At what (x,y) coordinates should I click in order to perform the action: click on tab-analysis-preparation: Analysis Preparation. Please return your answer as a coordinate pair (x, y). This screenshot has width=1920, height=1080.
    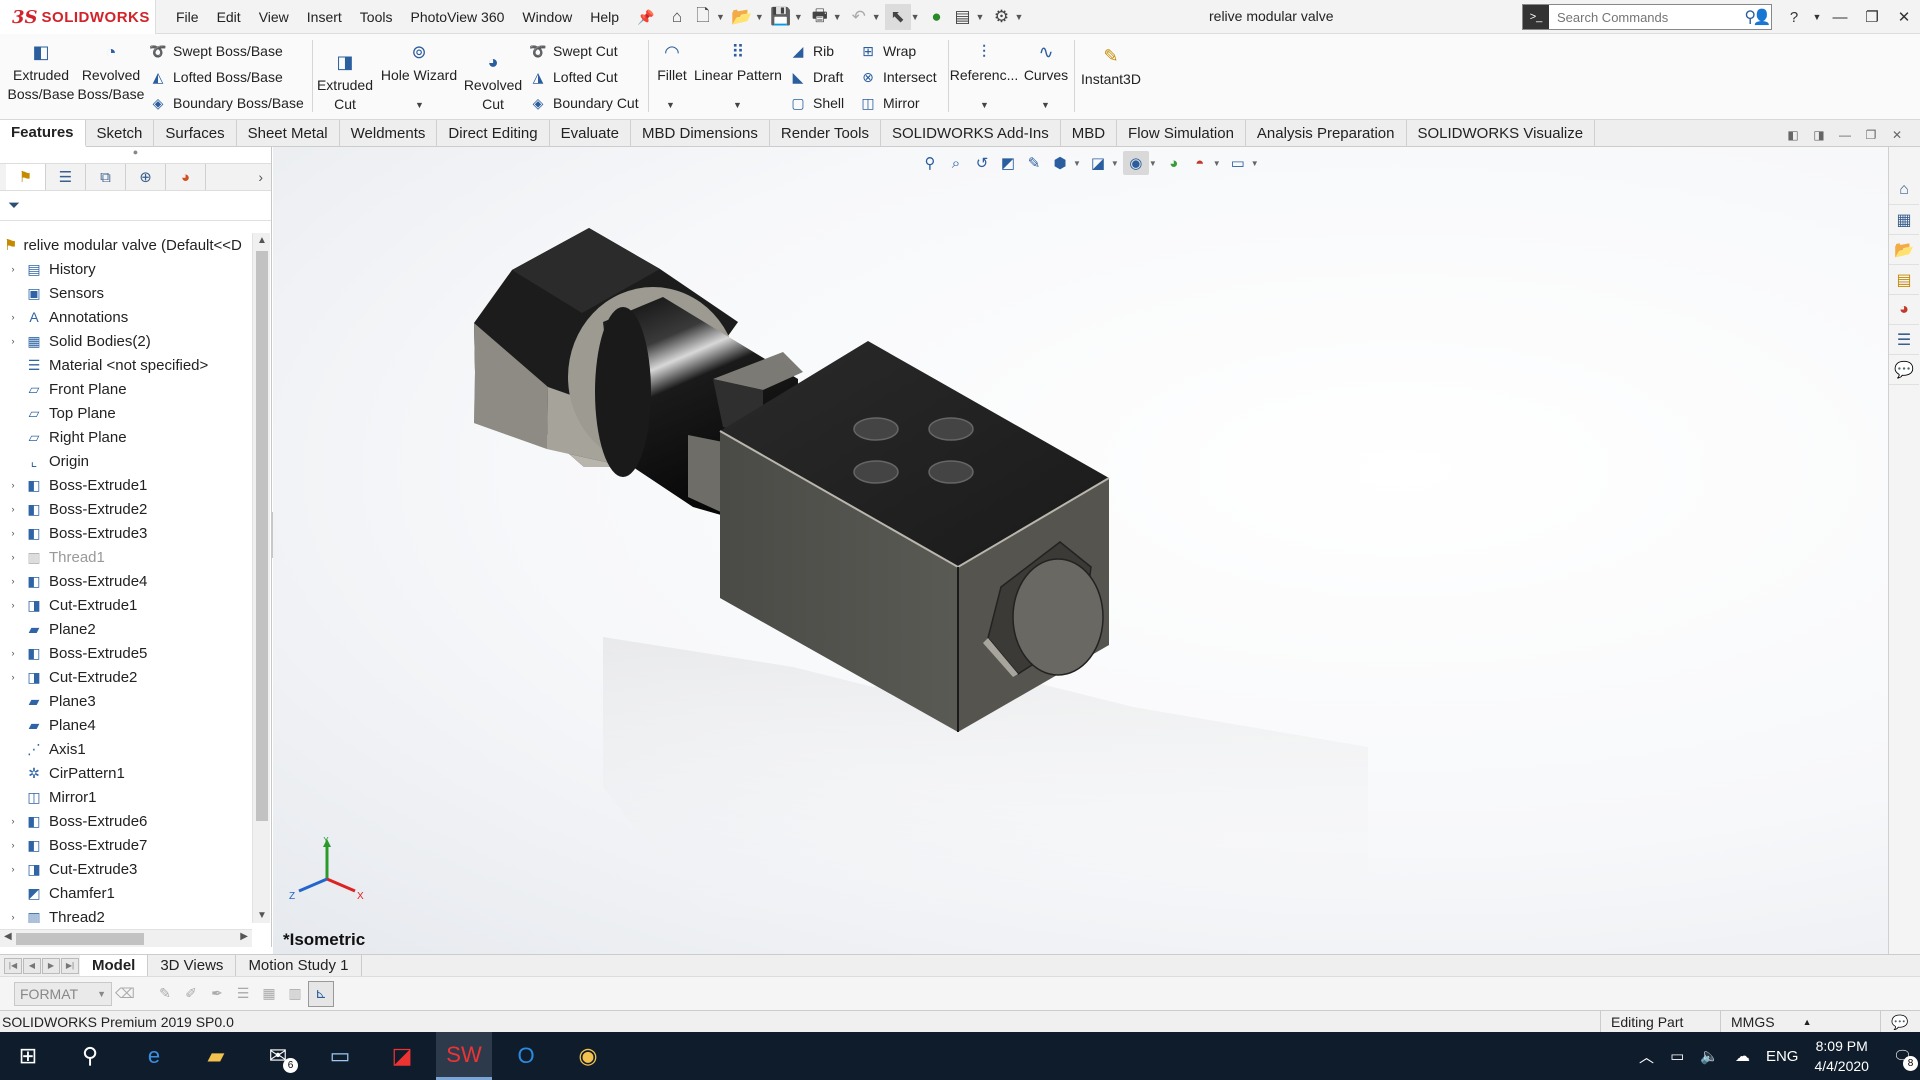
    Looking at the image, I should click on (1326, 133).